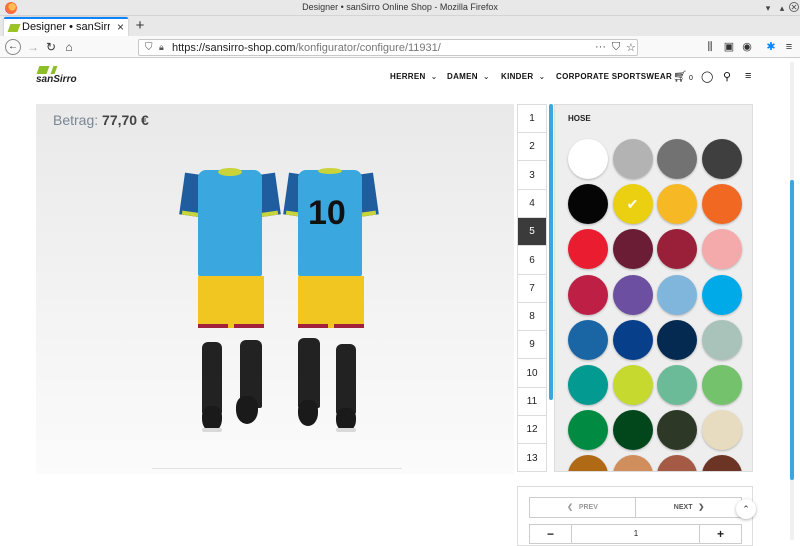 The image size is (800, 546). I want to click on step-3: 3, so click(532, 176).